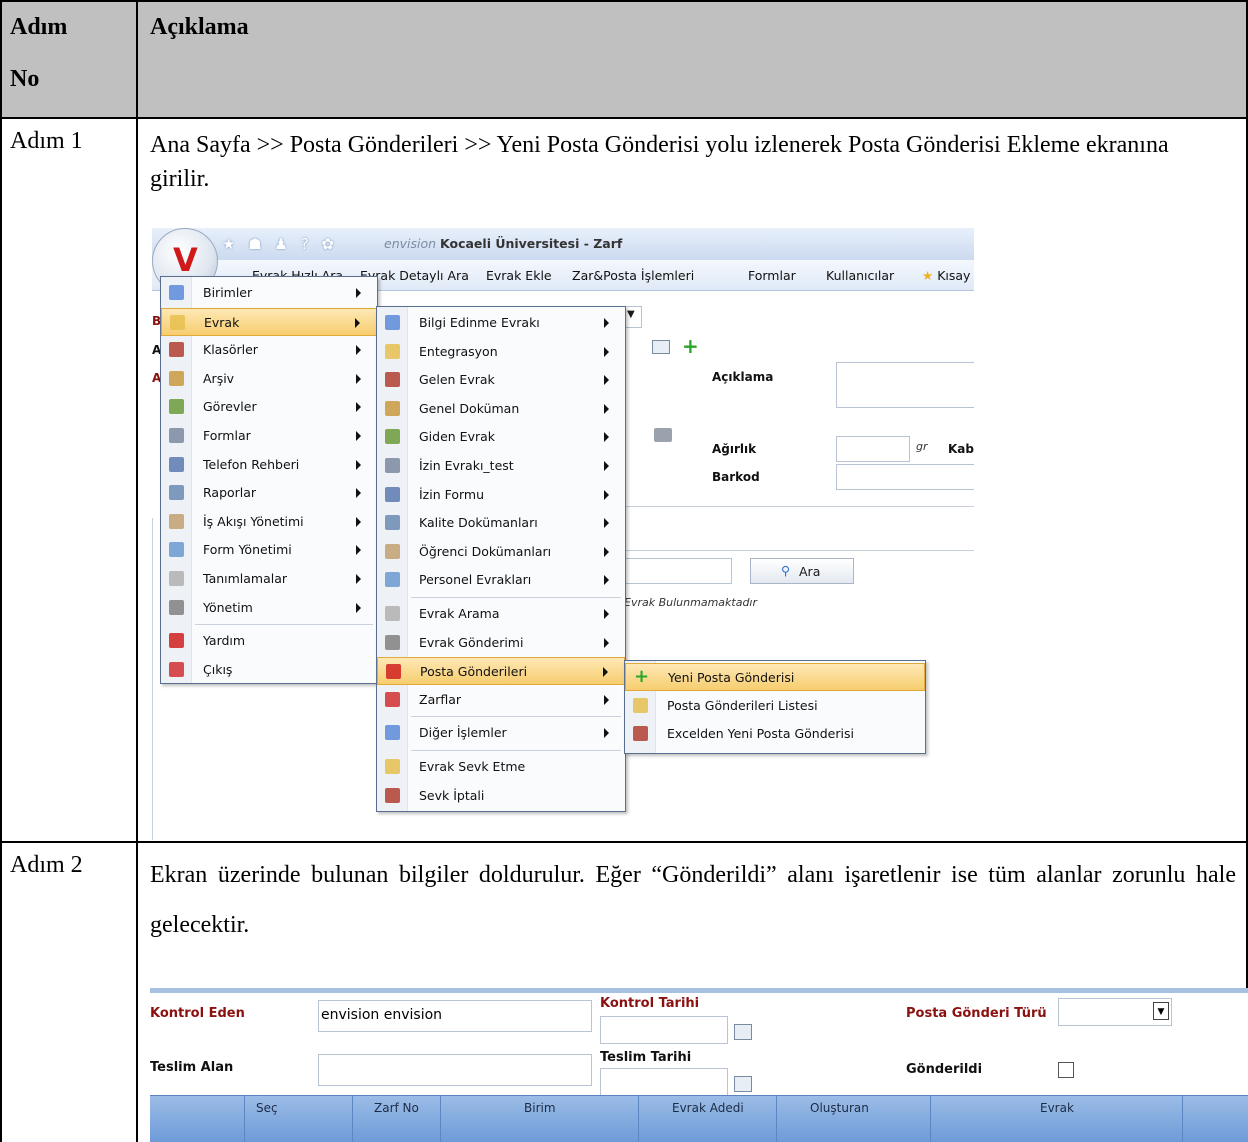 The height and width of the screenshot is (1142, 1248). I want to click on teslim-tarihi-label: Teslim Tarihi, so click(646, 1057).